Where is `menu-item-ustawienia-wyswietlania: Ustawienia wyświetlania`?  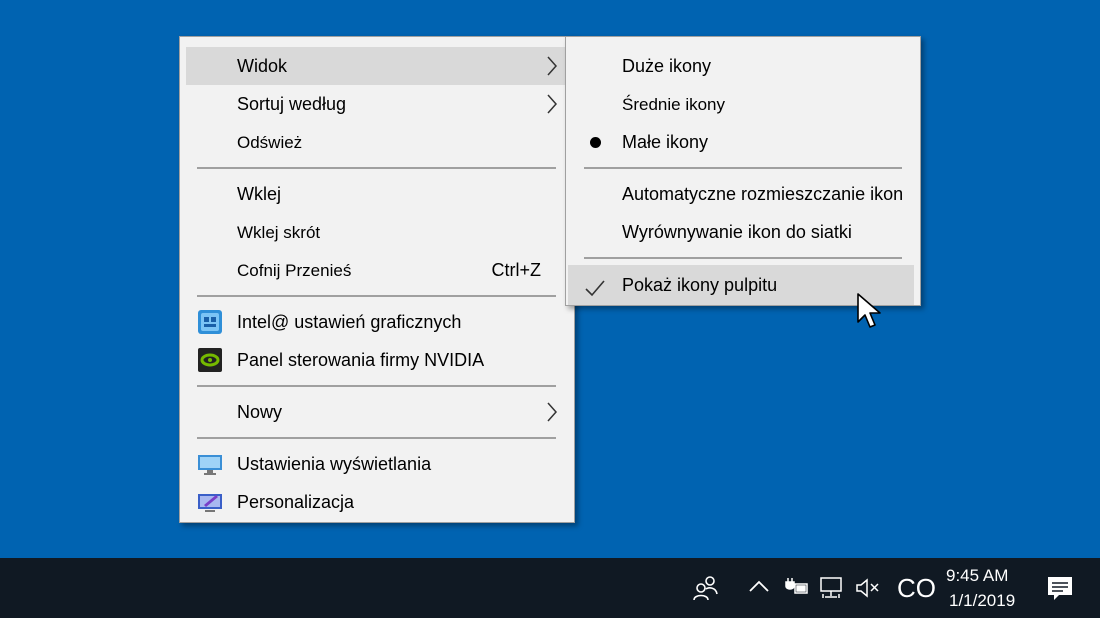 menu-item-ustawienia-wyswietlania: Ustawienia wyświetlania is located at coordinates (377, 464).